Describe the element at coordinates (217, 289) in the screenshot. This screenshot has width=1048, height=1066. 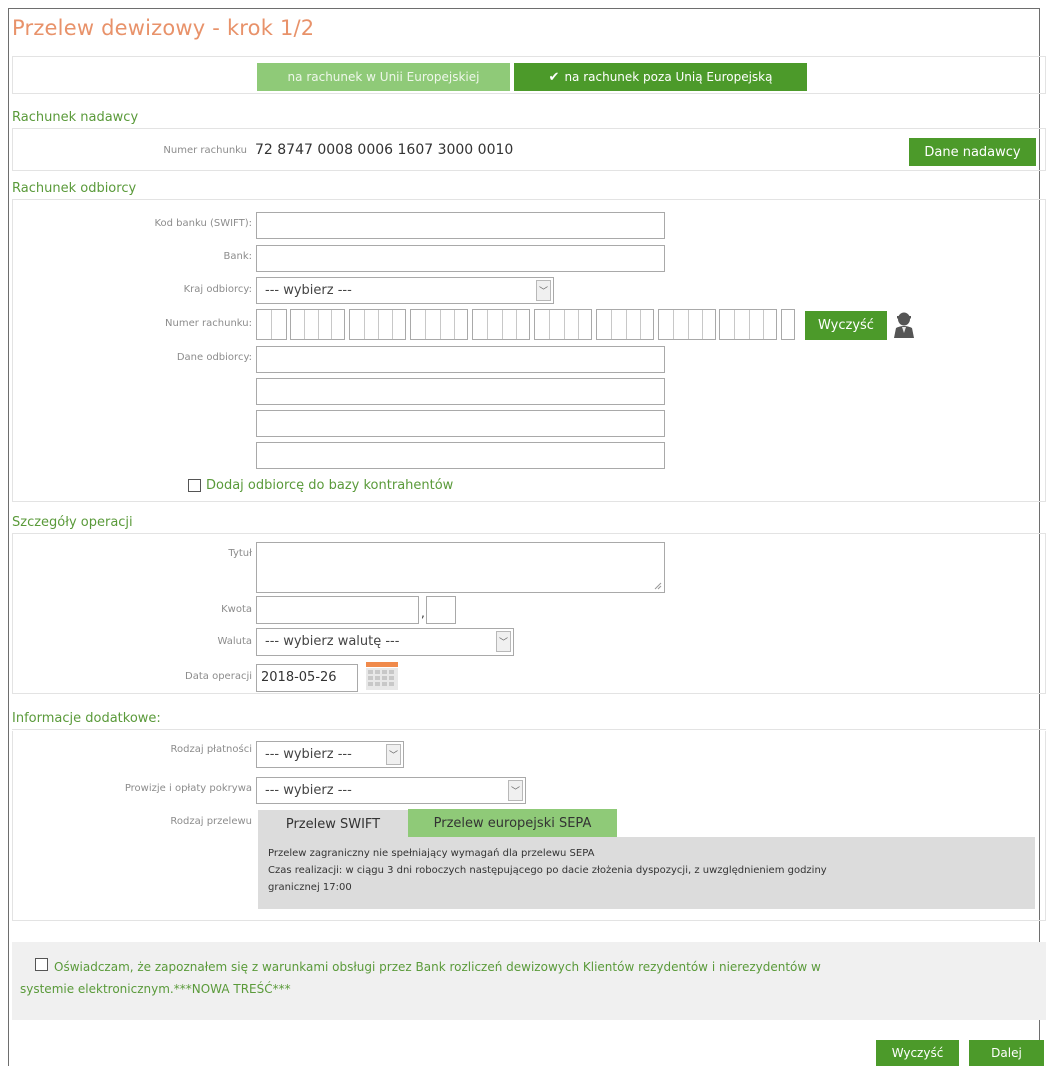
I see `country-label: Kraj odbiorcy:` at that location.